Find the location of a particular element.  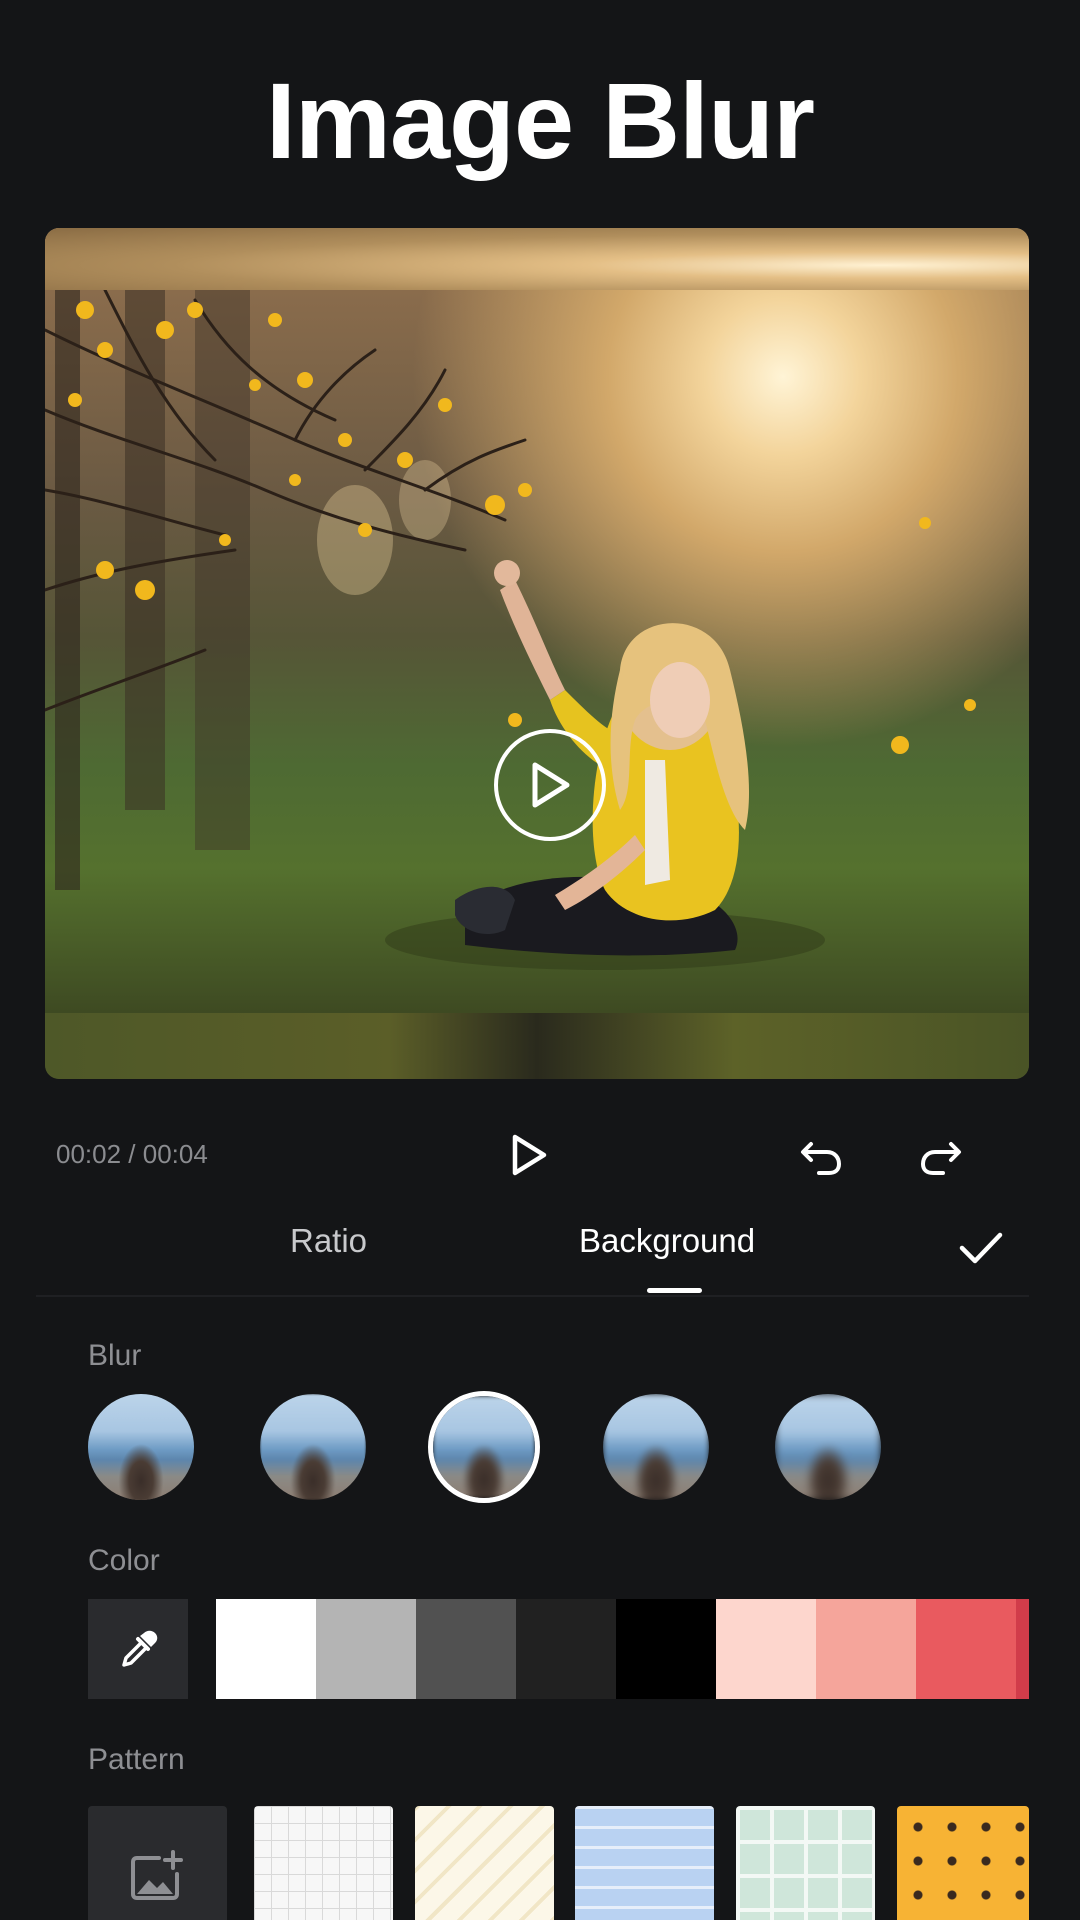

check-icon is located at coordinates (981, 1247).